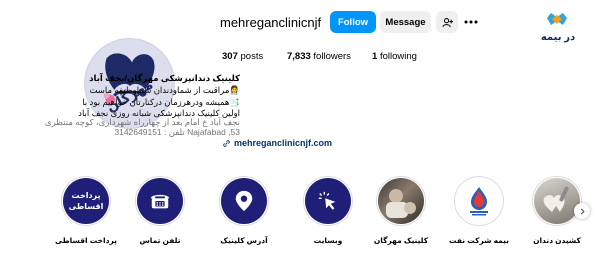 The image size is (600, 271). What do you see at coordinates (558, 29) in the screenshot?
I see `corner-brand-logo: در بیمه` at bounding box center [558, 29].